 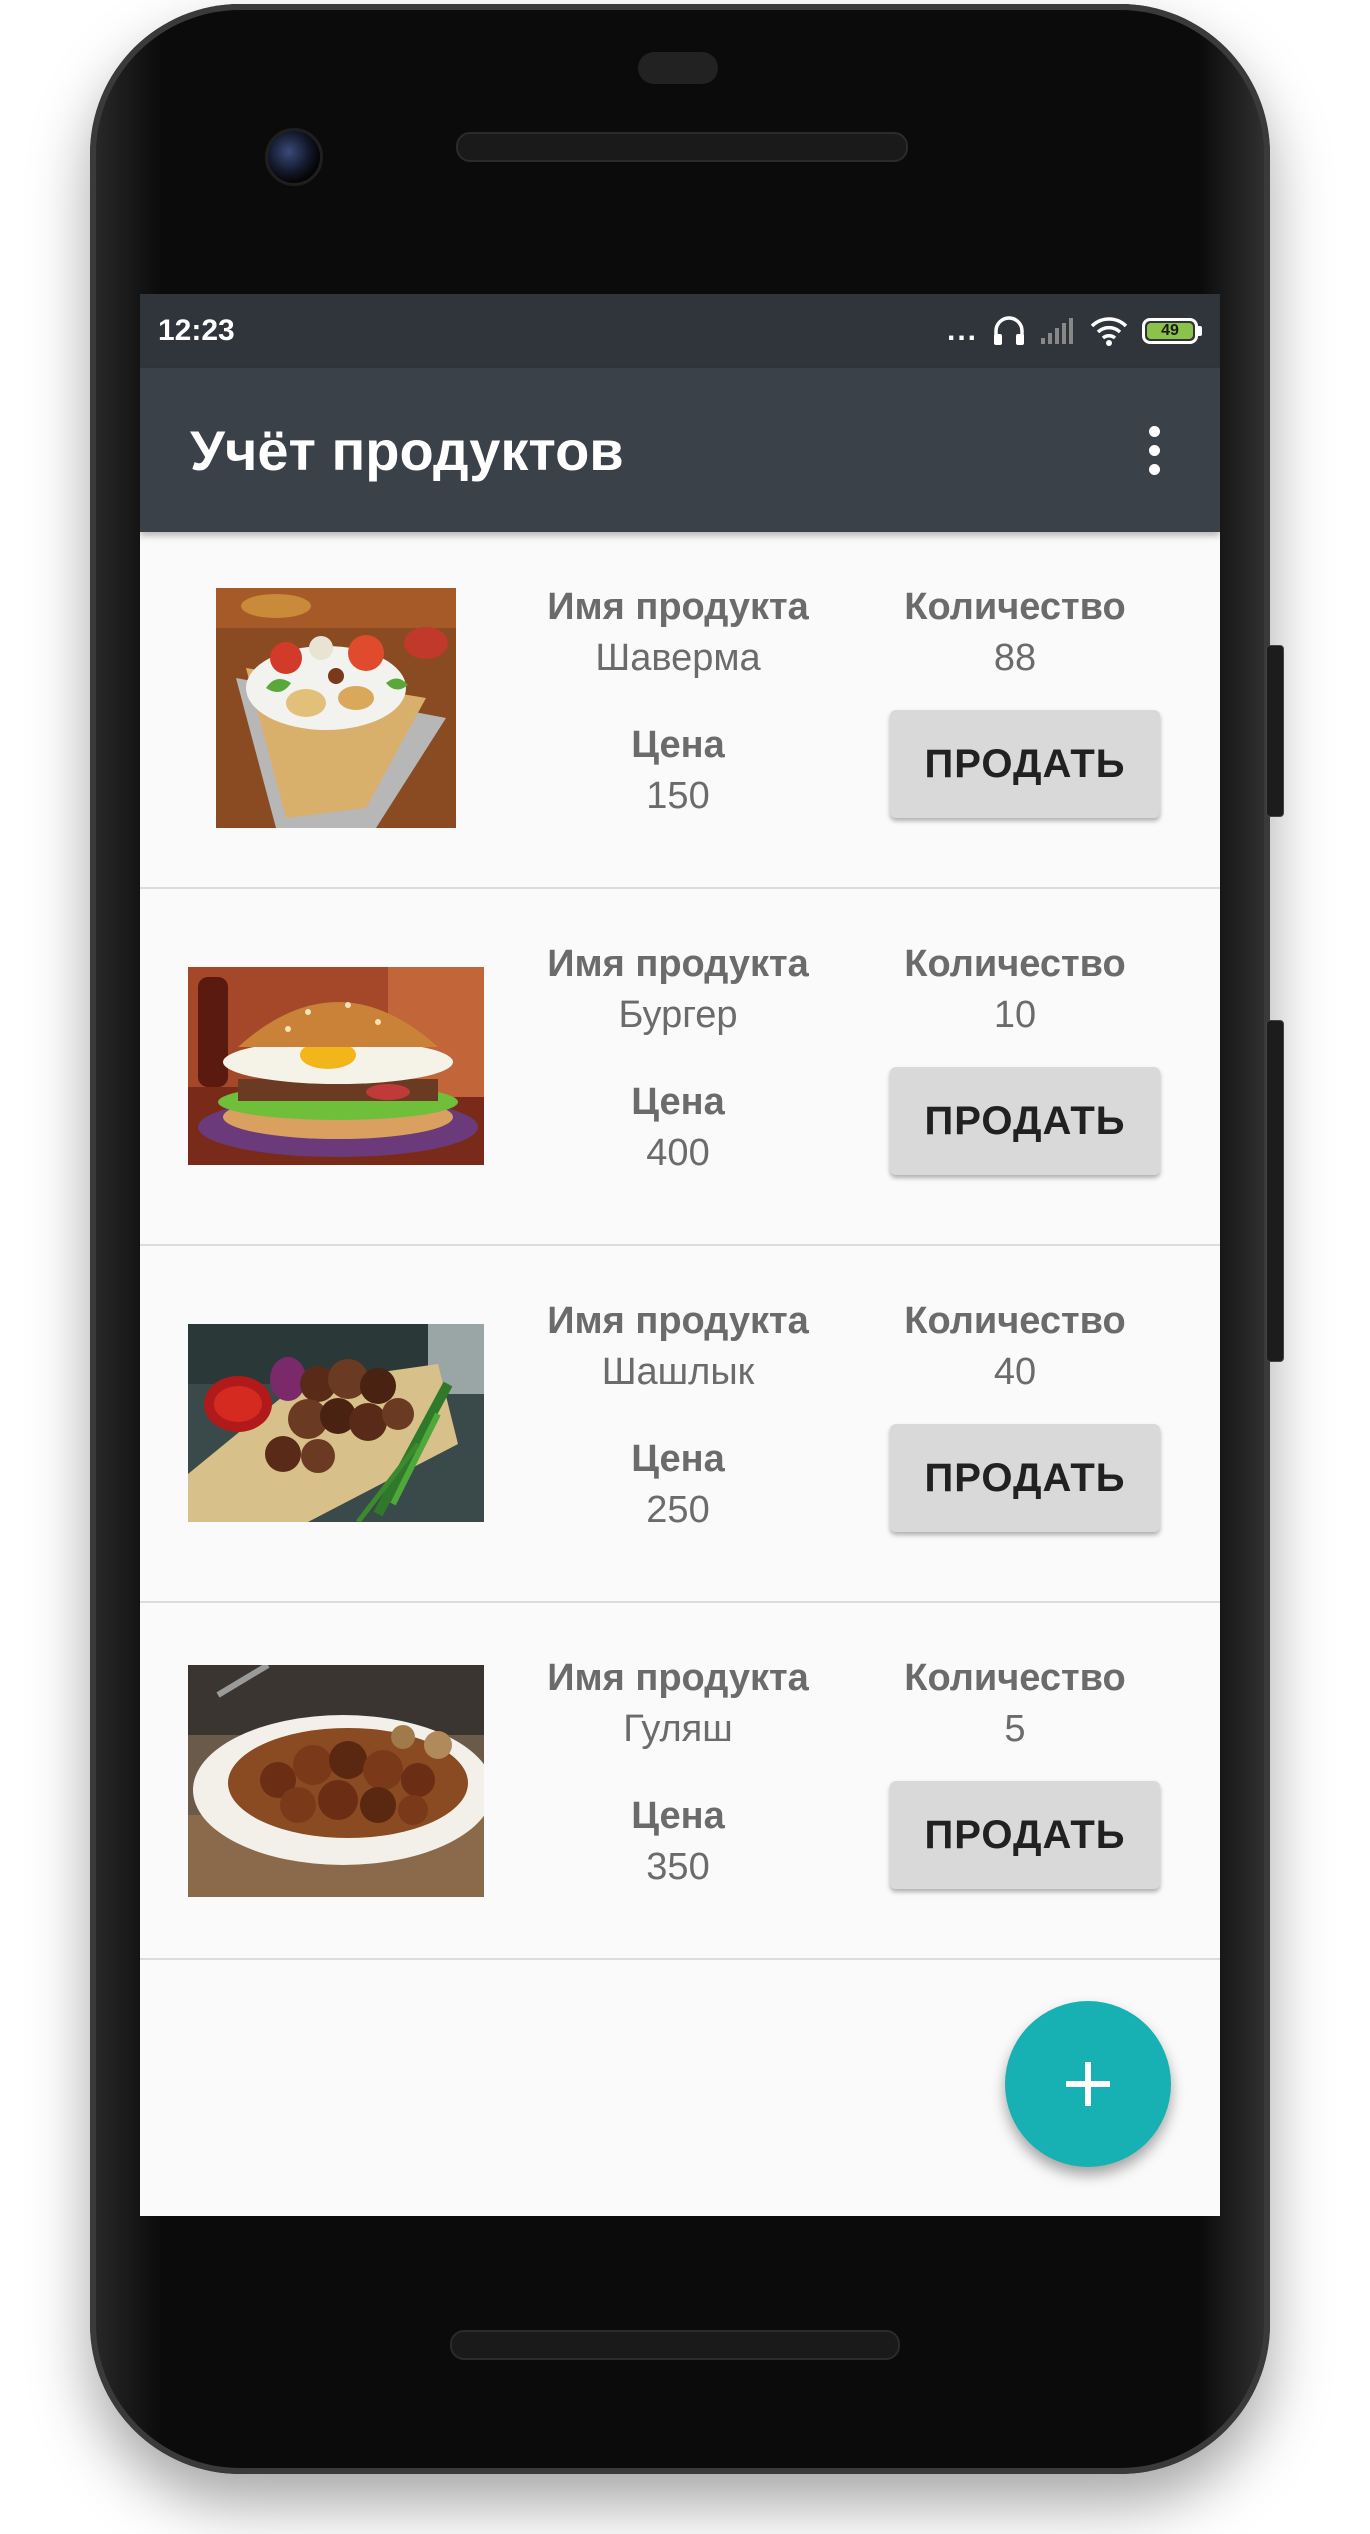 I want to click on product-qty: 10, so click(x=1015, y=1015).